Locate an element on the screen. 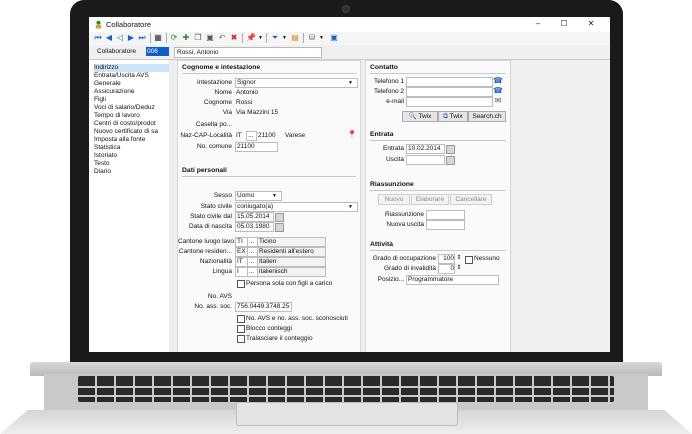  undo-icon: ↶ is located at coordinates (222, 38).